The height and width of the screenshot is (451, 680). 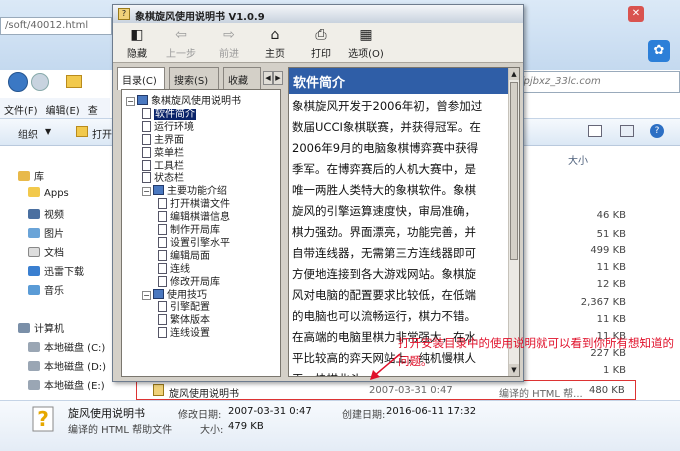 I want to click on forward-button, so click(x=40, y=82).